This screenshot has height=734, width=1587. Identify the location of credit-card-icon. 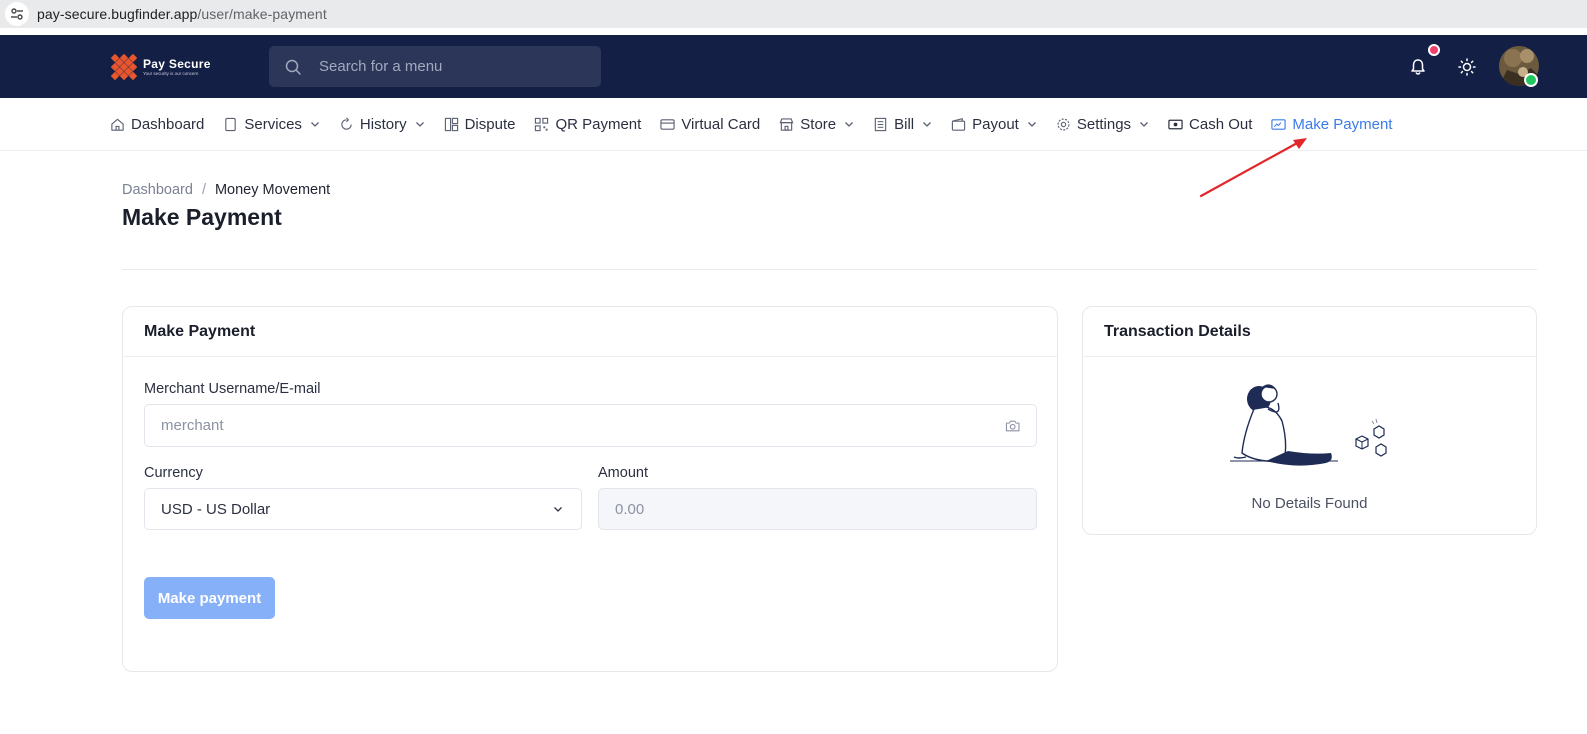
(667, 124).